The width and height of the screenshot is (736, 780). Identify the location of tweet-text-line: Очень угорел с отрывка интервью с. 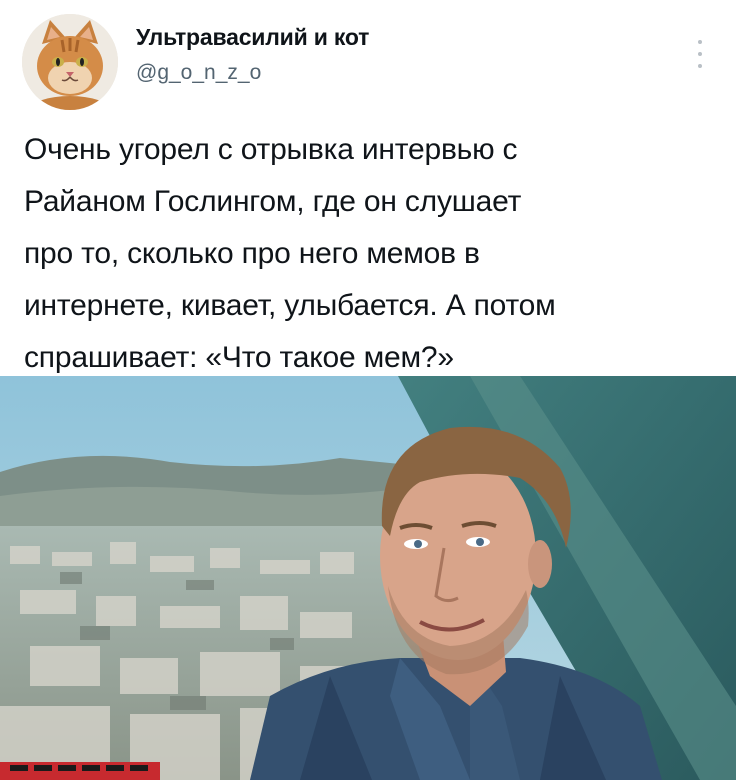
(271, 149).